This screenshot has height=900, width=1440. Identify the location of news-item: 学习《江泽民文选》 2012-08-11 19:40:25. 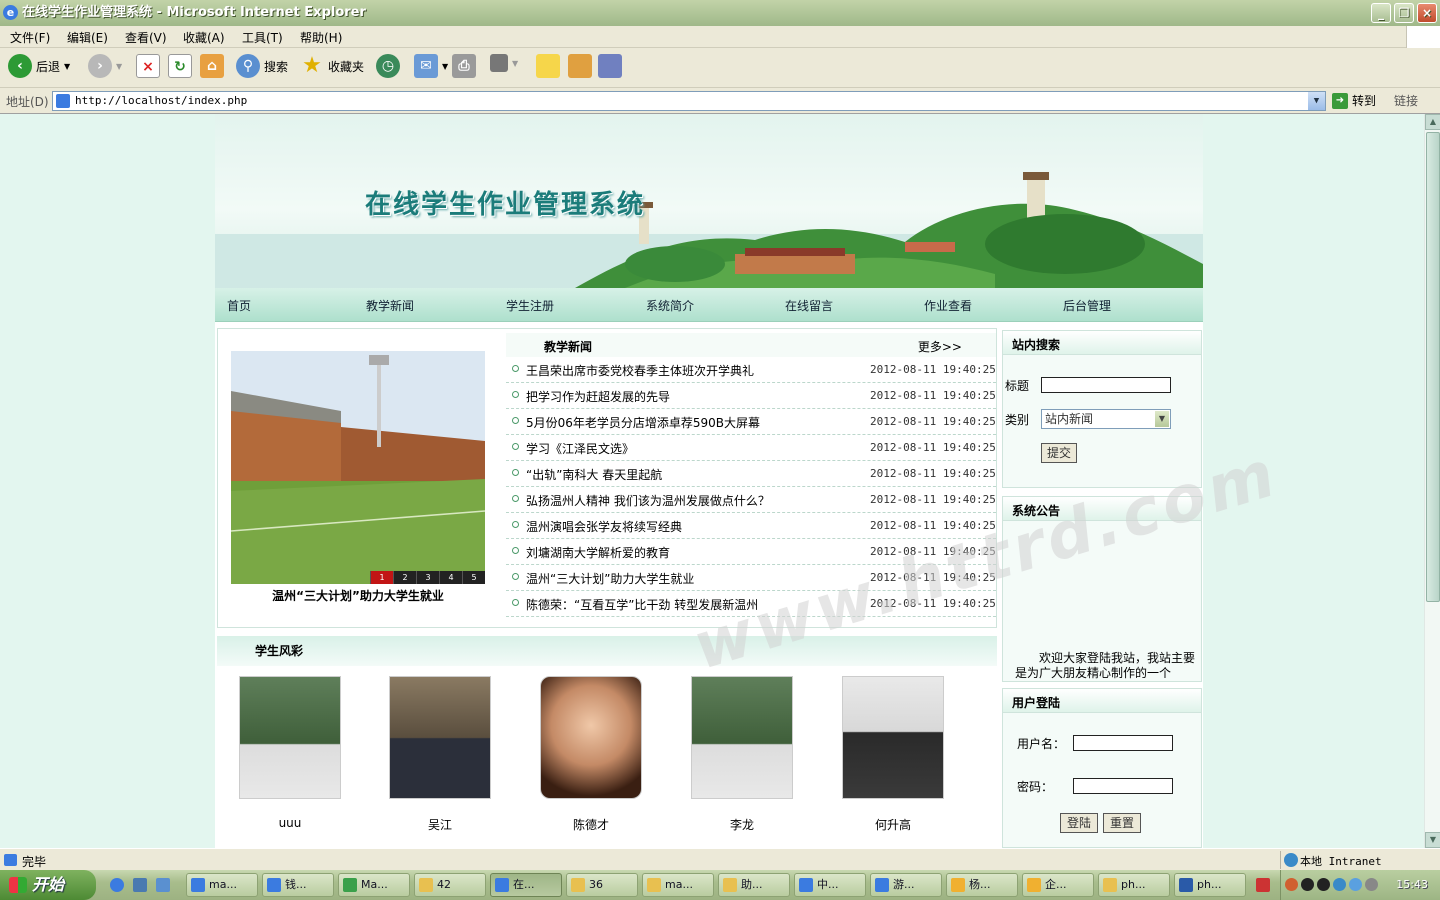
(751, 448).